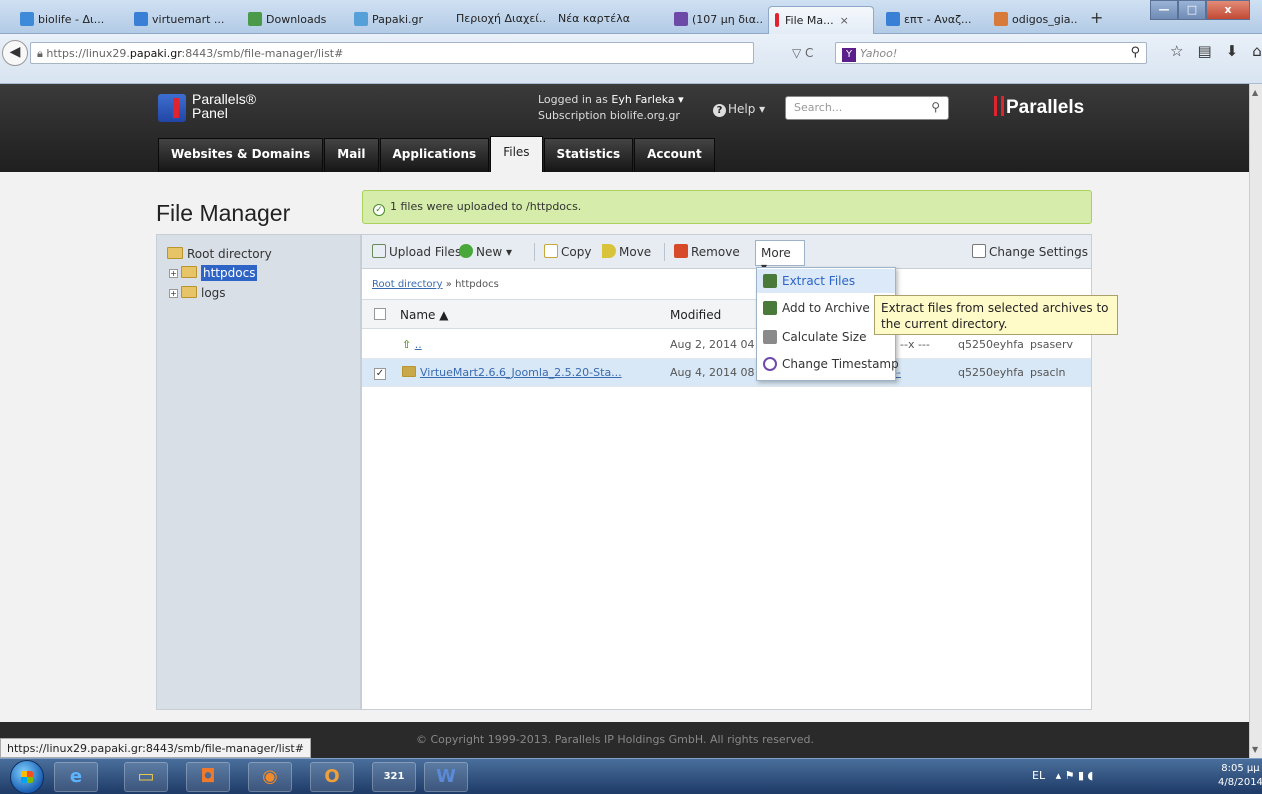 This screenshot has height=794, width=1262. I want to click on downloads-icon: ⬇, so click(1232, 51).